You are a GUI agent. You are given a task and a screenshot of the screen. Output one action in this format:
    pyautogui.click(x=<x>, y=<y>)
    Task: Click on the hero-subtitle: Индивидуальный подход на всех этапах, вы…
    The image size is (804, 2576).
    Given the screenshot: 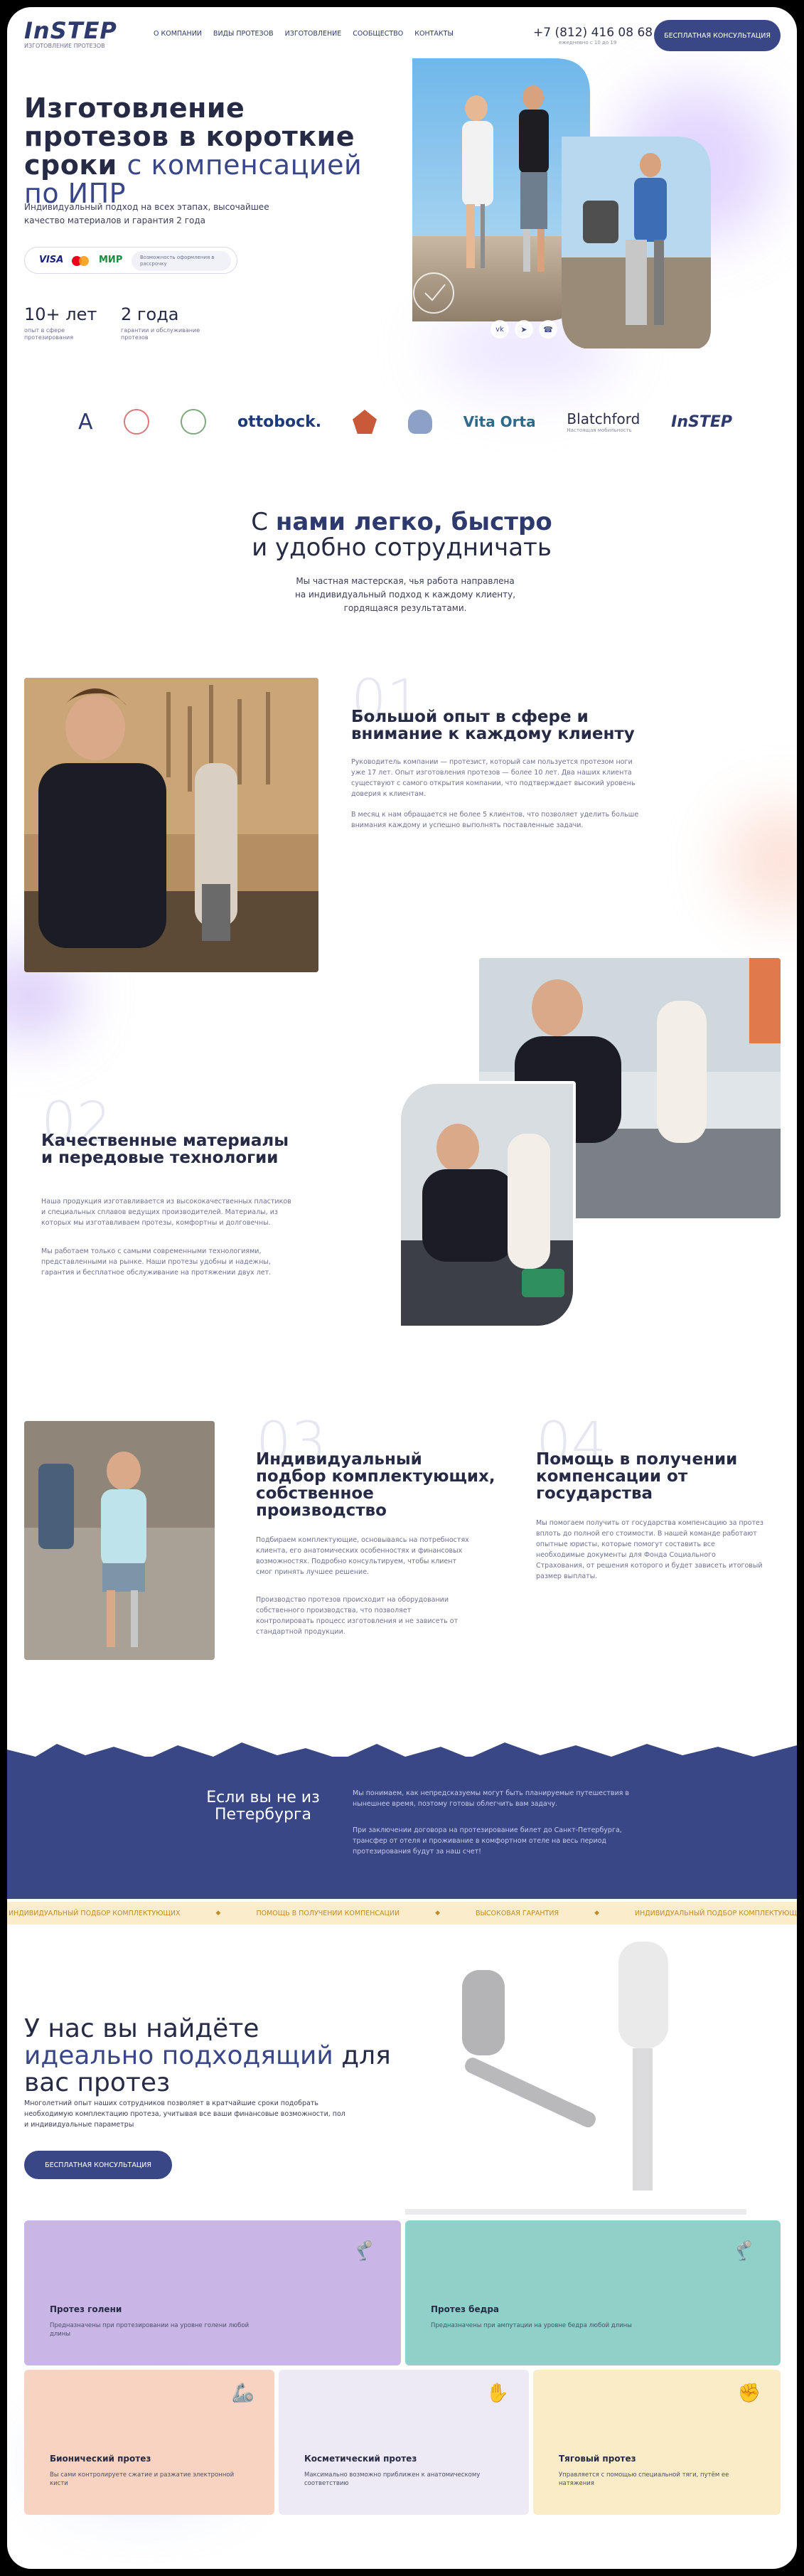 What is the action you would take?
    pyautogui.click(x=146, y=213)
    